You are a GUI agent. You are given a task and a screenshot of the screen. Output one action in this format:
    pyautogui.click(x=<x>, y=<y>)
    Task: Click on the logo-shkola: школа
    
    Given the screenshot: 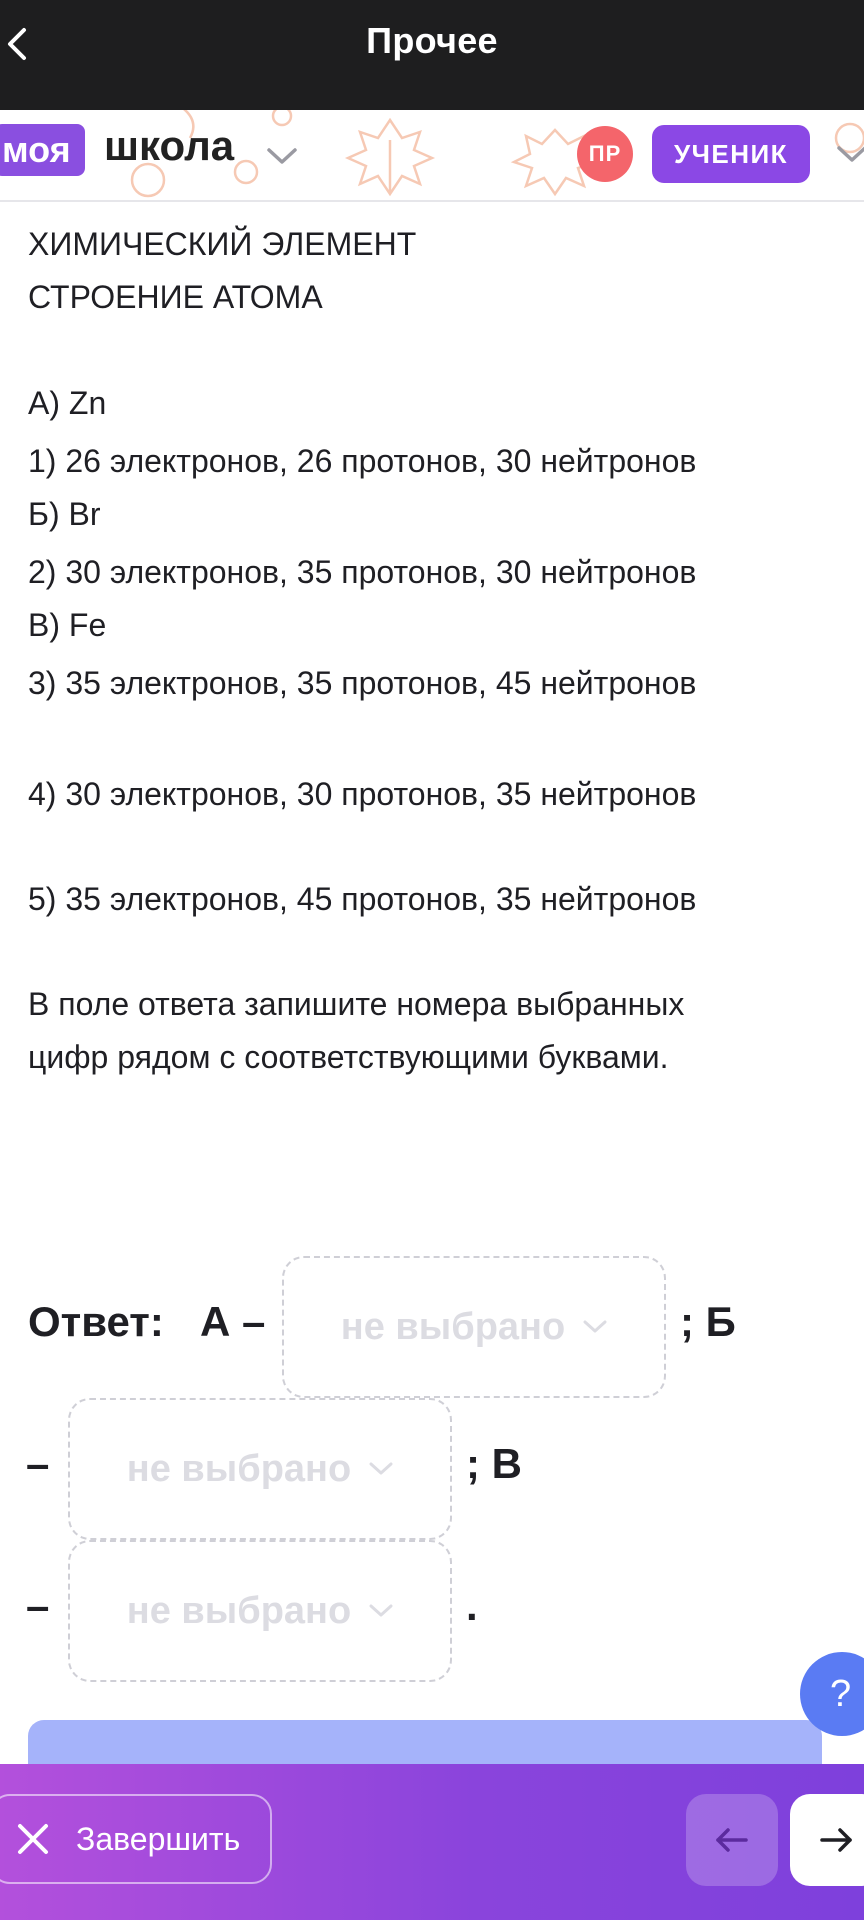 What is the action you would take?
    pyautogui.click(x=169, y=145)
    